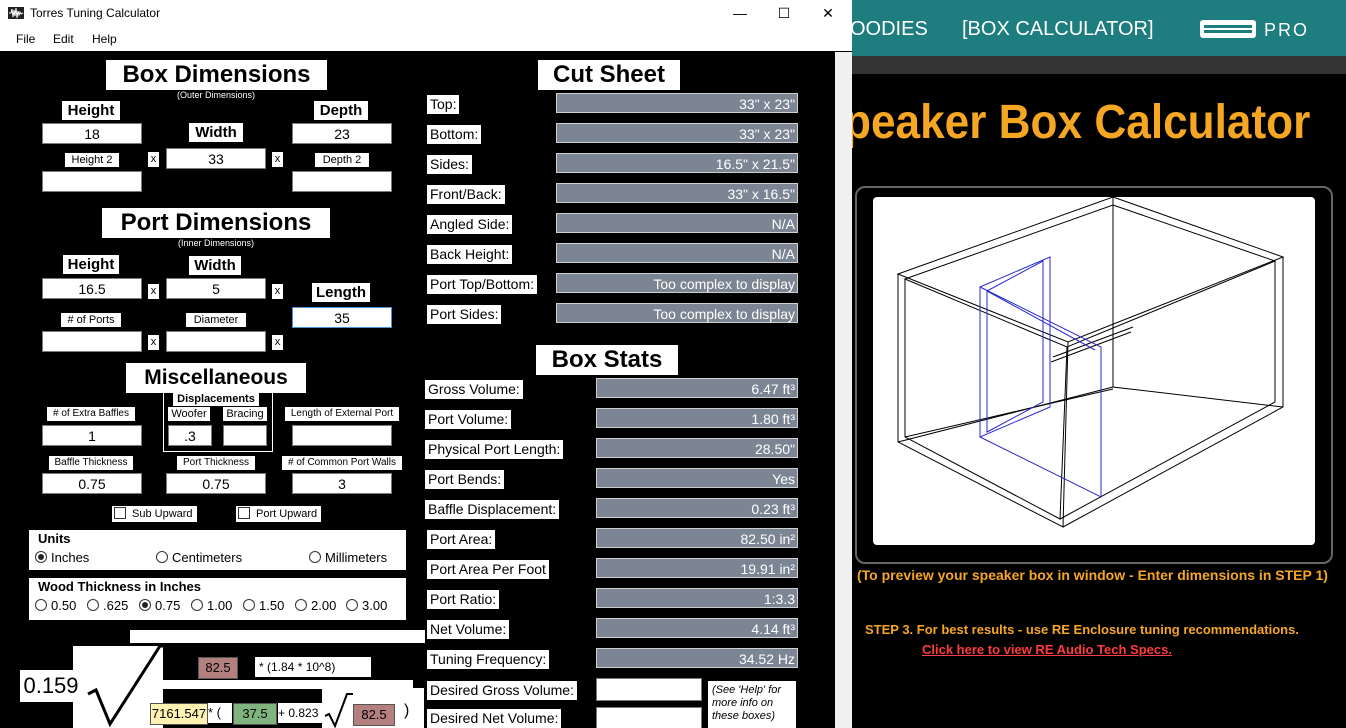  What do you see at coordinates (64, 605) in the screenshot?
I see `wood-050-label: 0.50` at bounding box center [64, 605].